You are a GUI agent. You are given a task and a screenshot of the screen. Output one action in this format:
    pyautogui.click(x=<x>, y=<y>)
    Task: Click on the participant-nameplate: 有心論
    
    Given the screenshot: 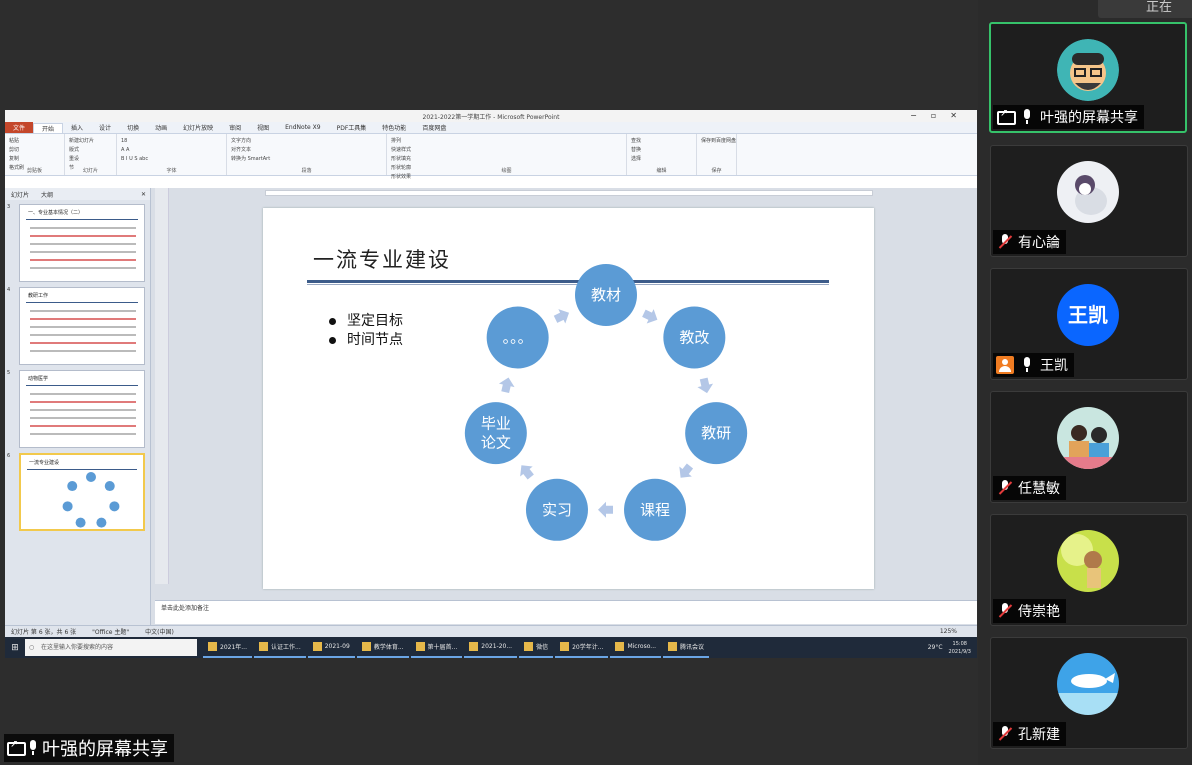 What is the action you would take?
    pyautogui.click(x=1029, y=242)
    